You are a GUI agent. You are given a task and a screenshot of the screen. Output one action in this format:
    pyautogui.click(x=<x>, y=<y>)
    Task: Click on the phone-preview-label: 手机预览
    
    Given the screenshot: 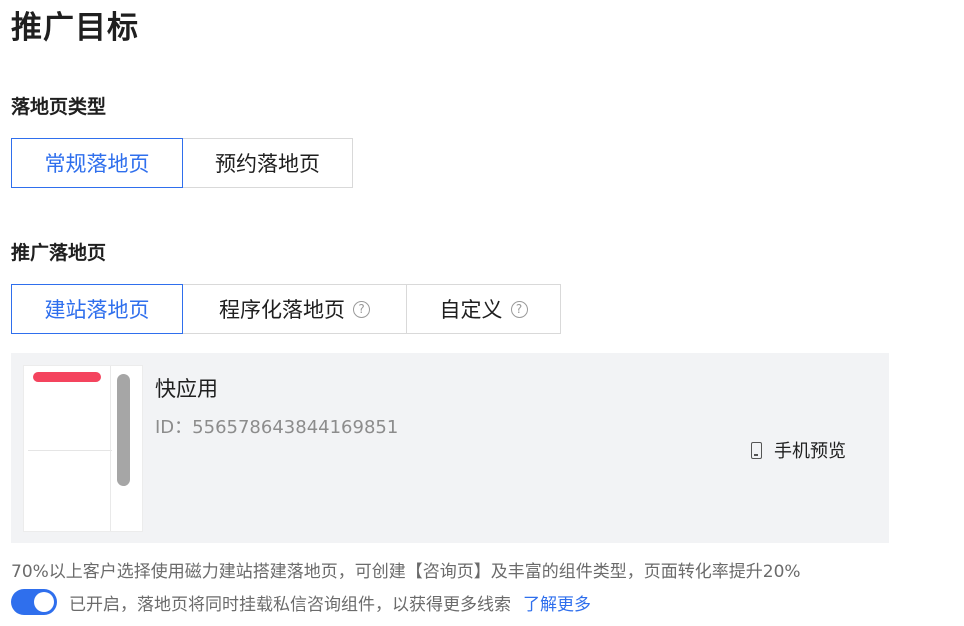 What is the action you would take?
    pyautogui.click(x=810, y=451)
    